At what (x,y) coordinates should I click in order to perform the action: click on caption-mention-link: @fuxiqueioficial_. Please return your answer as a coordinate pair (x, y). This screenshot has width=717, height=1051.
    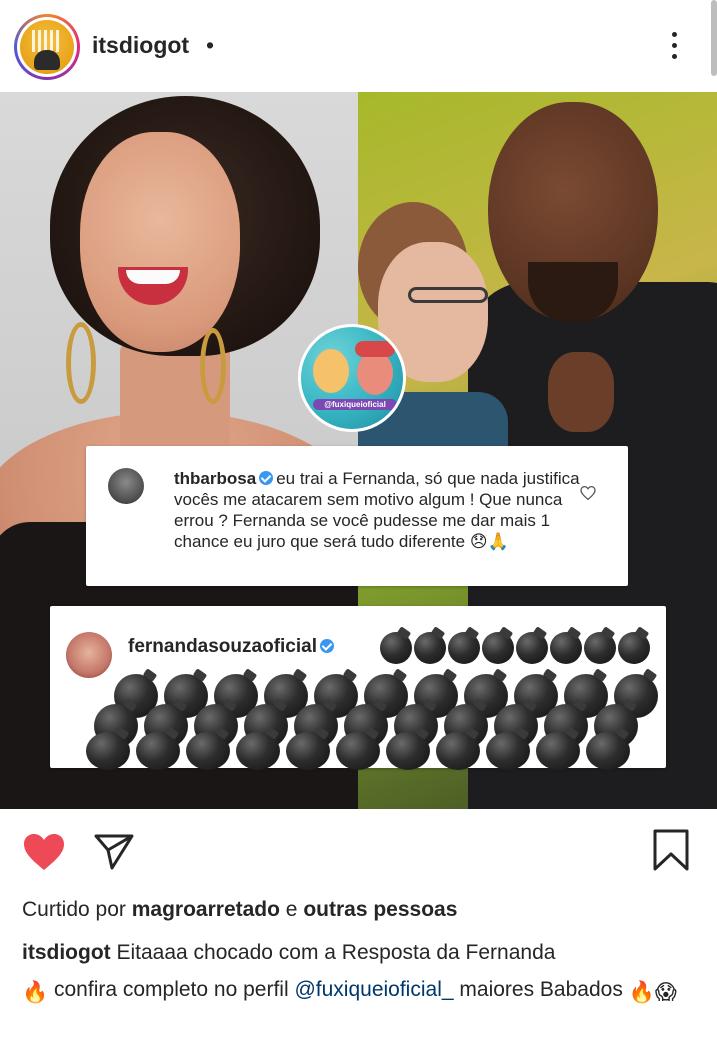
    Looking at the image, I should click on (373, 989).